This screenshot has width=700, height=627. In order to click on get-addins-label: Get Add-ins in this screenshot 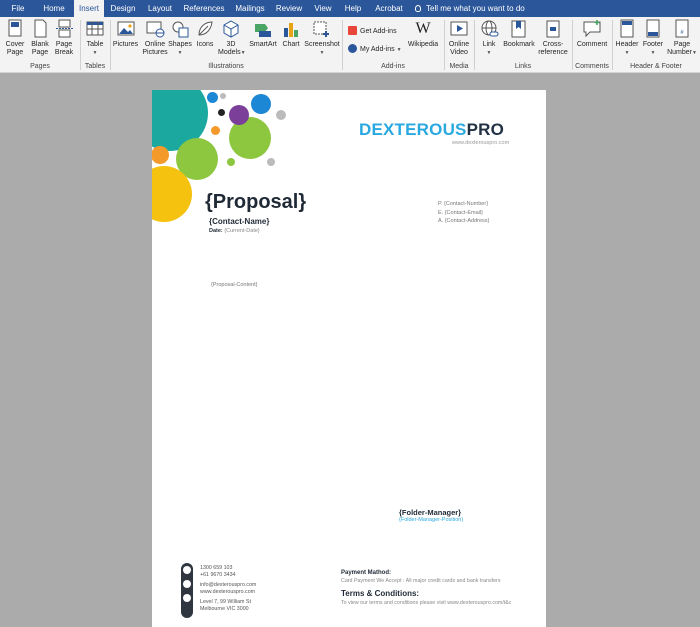, I will do `click(378, 31)`.